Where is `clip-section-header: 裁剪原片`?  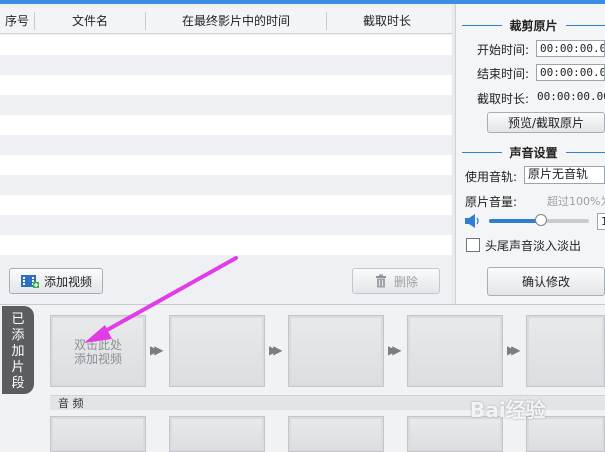
clip-section-header: 裁剪原片 is located at coordinates (533, 25).